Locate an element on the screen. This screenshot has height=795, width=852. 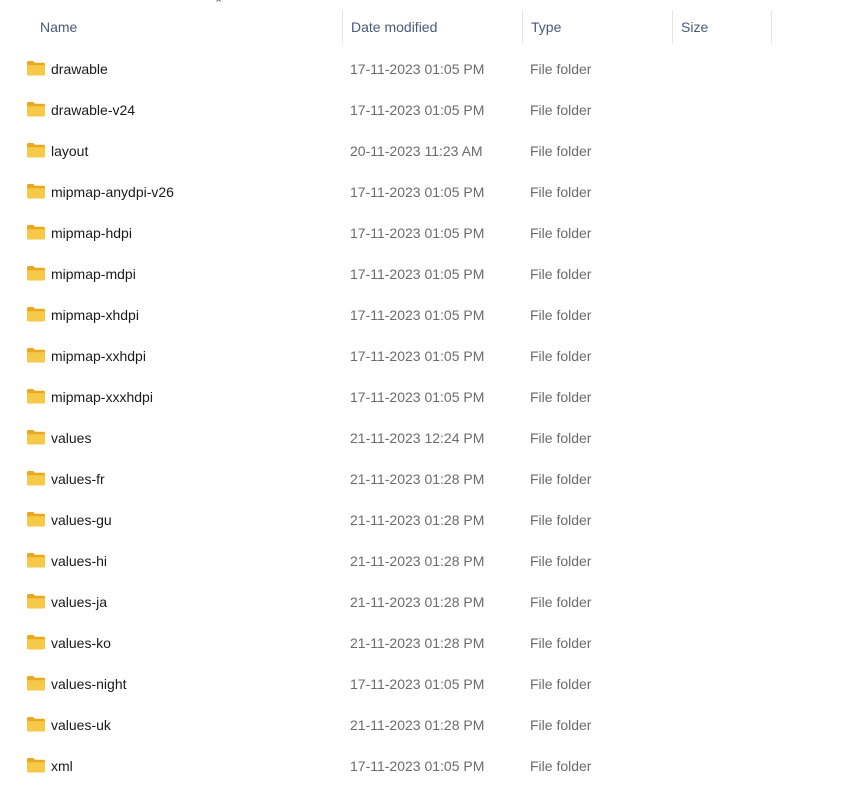
file-name: mipmap-xxxhdpi is located at coordinates (102, 397).